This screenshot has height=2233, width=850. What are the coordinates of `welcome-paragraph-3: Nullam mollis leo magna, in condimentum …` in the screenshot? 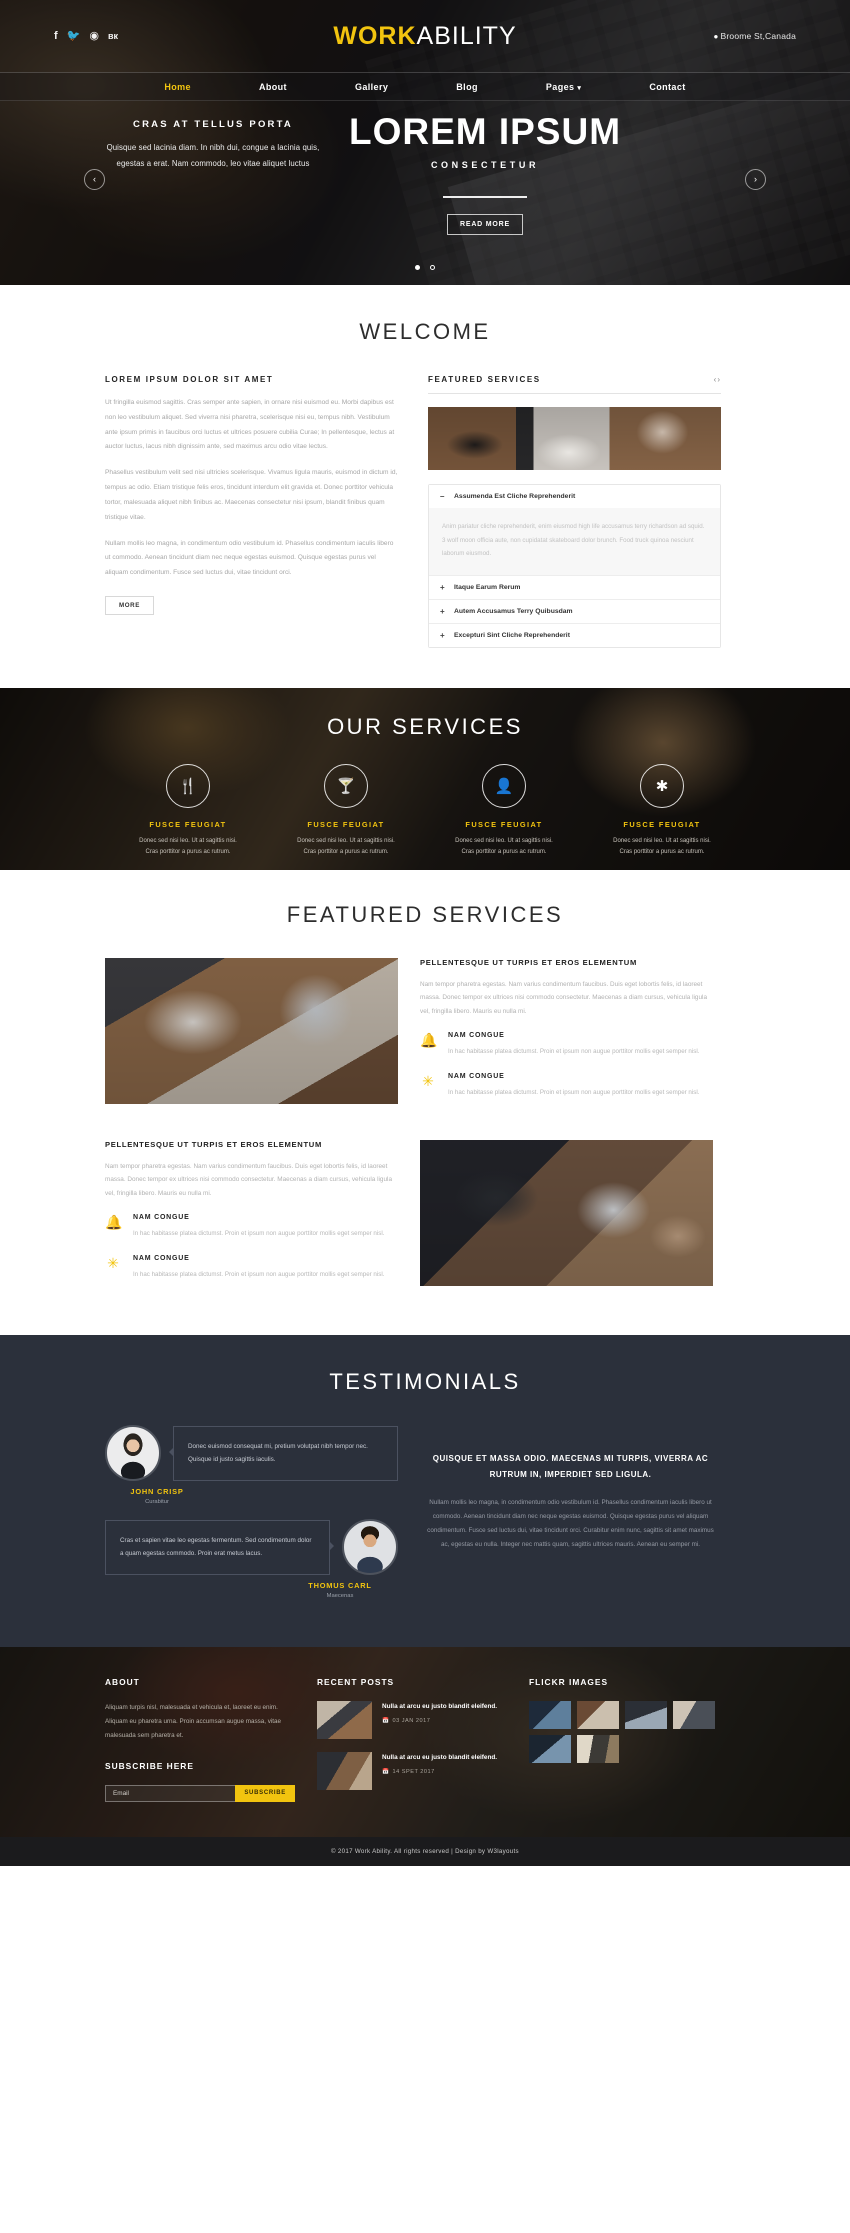 It's located at (249, 558).